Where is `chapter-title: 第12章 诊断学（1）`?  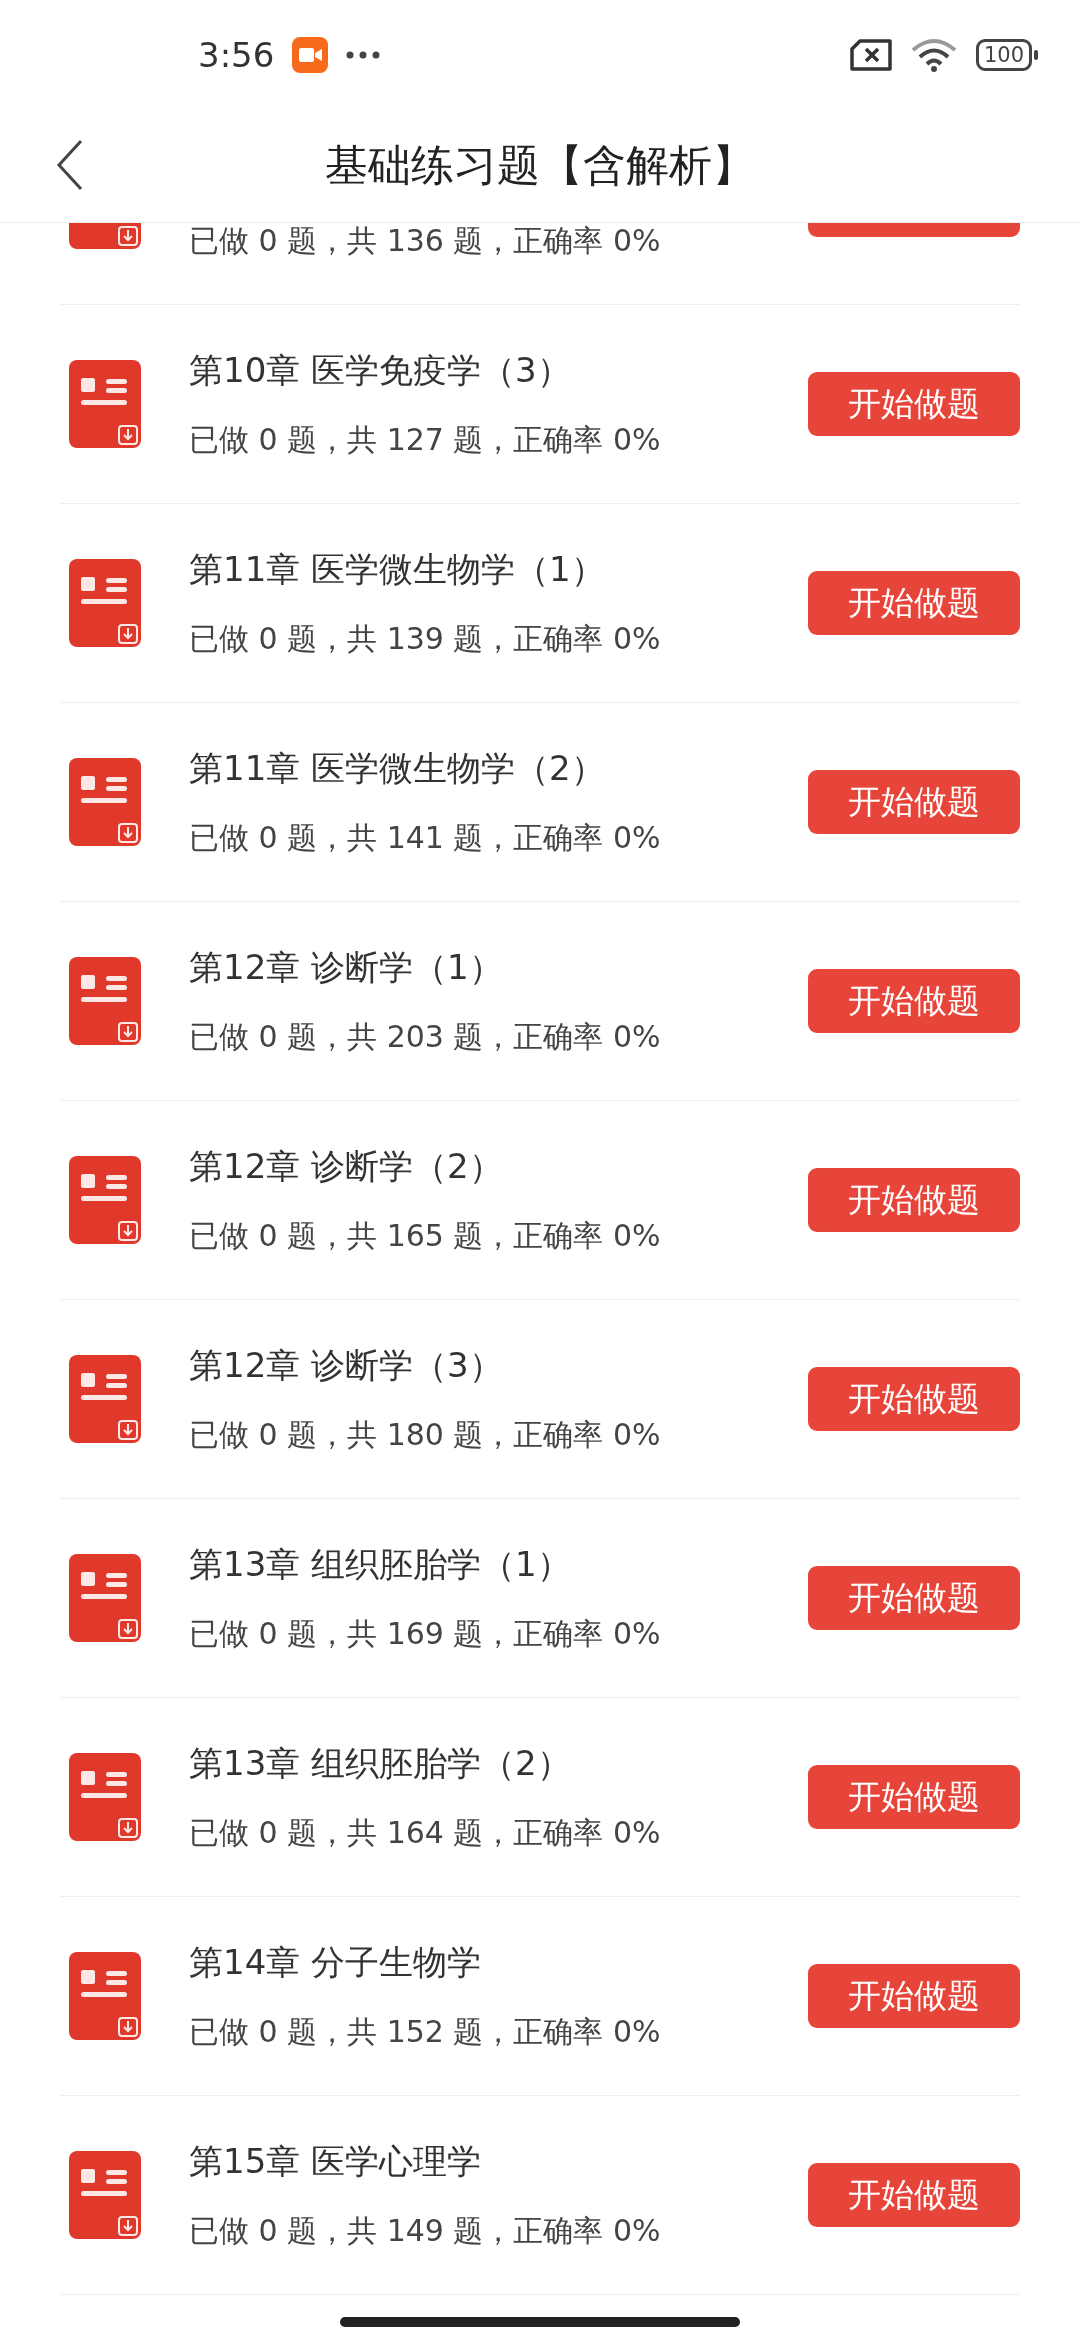
chapter-title: 第12章 诊断学（1） is located at coordinates (498, 967).